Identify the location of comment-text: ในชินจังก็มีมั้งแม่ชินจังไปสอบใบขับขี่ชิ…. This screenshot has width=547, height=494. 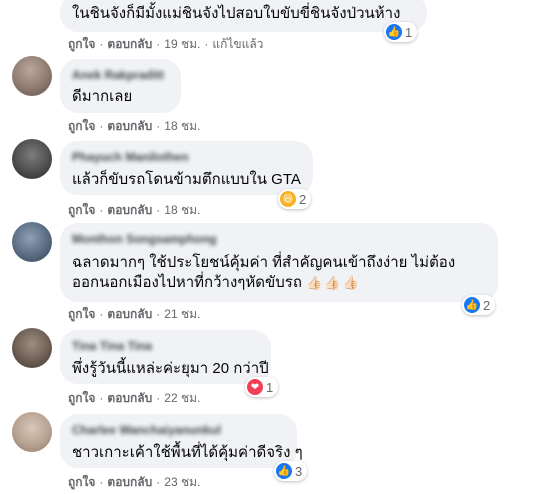
(236, 13).